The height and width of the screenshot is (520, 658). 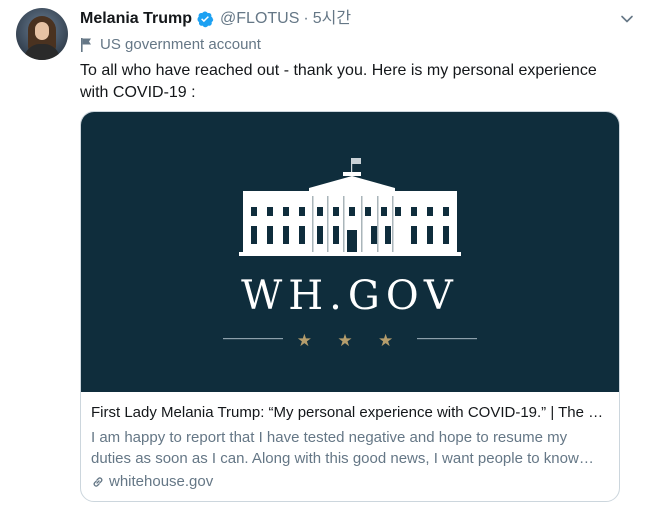 What do you see at coordinates (136, 19) in the screenshot?
I see `author-name: Melania Trump` at bounding box center [136, 19].